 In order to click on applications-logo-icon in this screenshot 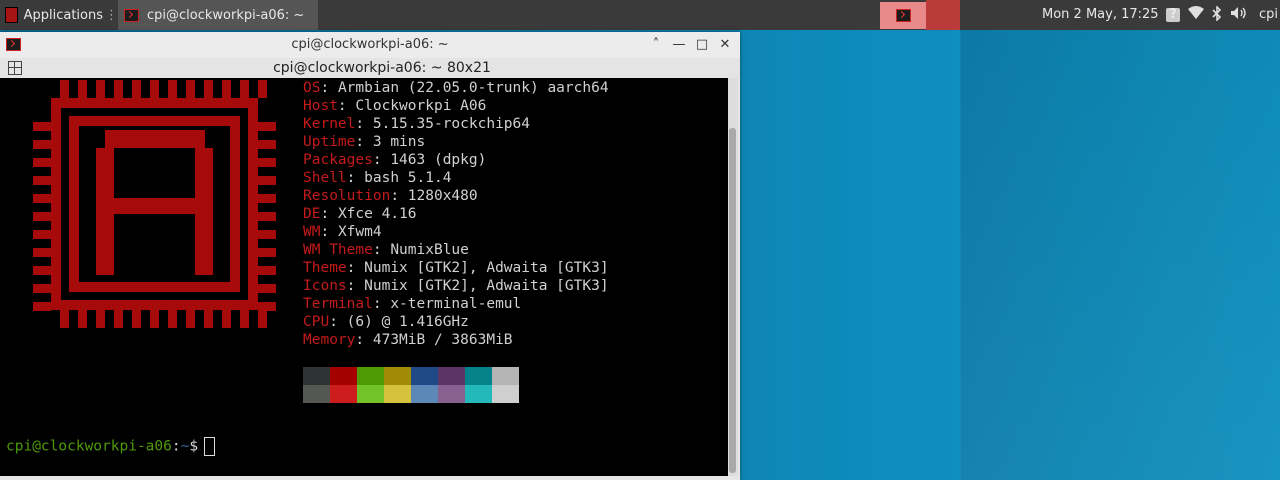, I will do `click(11, 15)`.